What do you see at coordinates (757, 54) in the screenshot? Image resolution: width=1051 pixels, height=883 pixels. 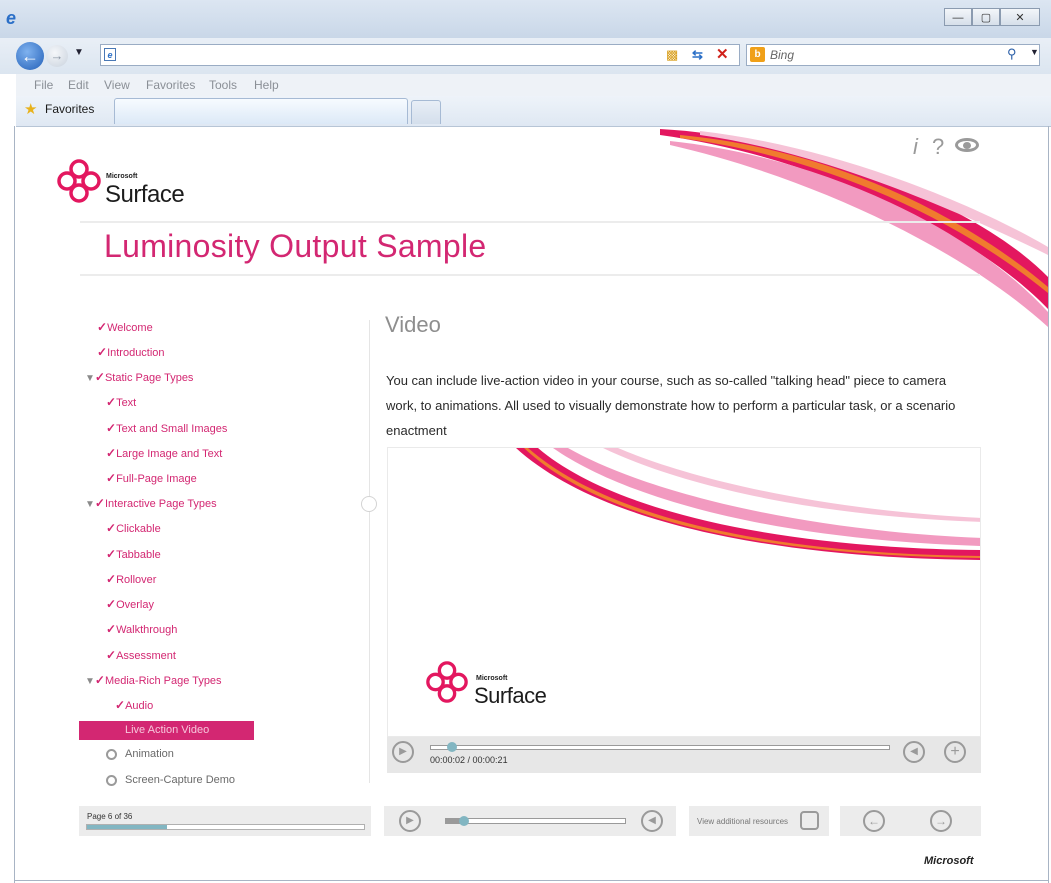 I see `bing-icon: b` at bounding box center [757, 54].